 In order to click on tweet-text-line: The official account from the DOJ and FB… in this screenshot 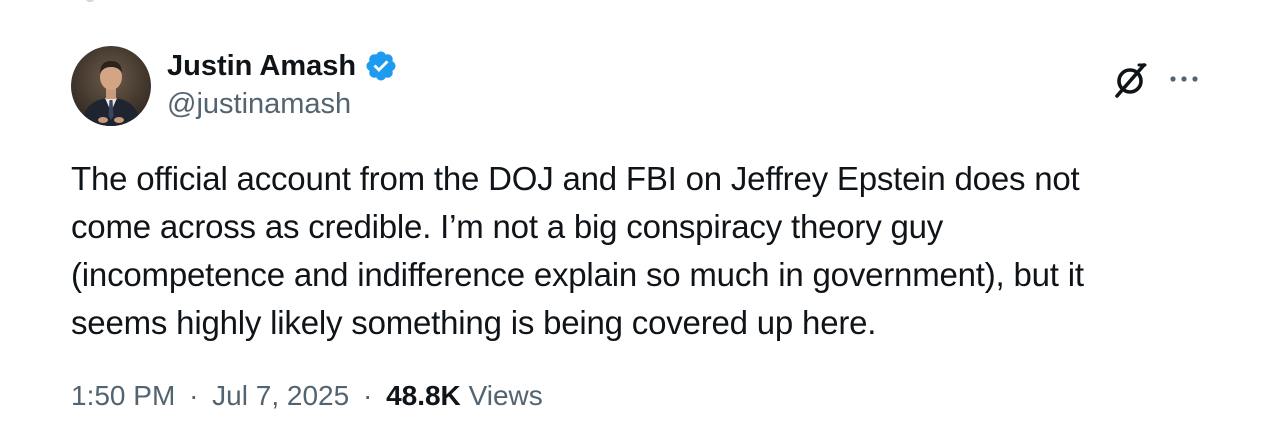, I will do `click(575, 178)`.